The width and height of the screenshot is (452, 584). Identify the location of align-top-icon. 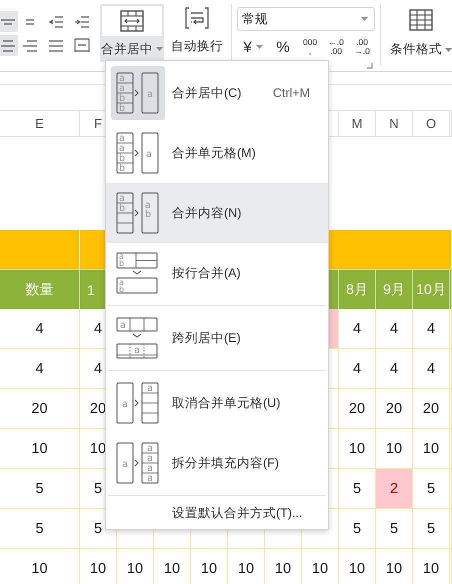
(8, 21).